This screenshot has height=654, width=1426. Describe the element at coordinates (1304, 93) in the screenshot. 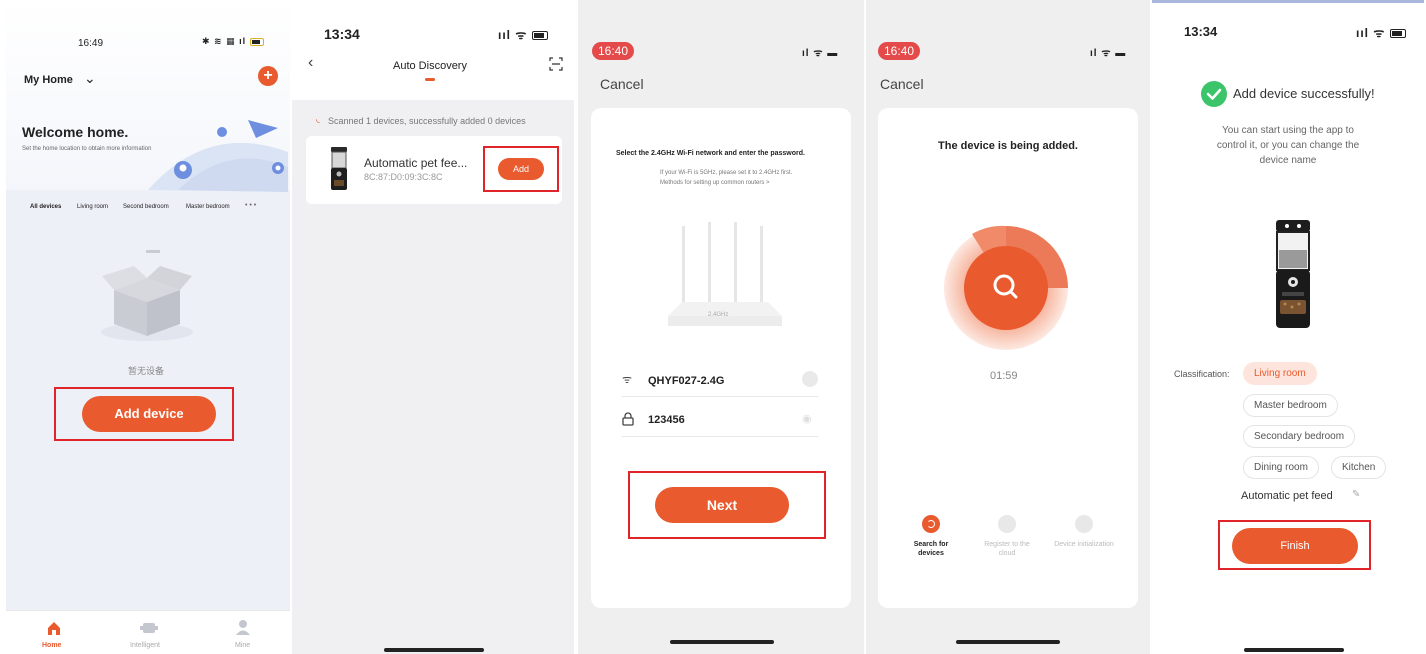

I see `success-title: Add device successfully!` at that location.